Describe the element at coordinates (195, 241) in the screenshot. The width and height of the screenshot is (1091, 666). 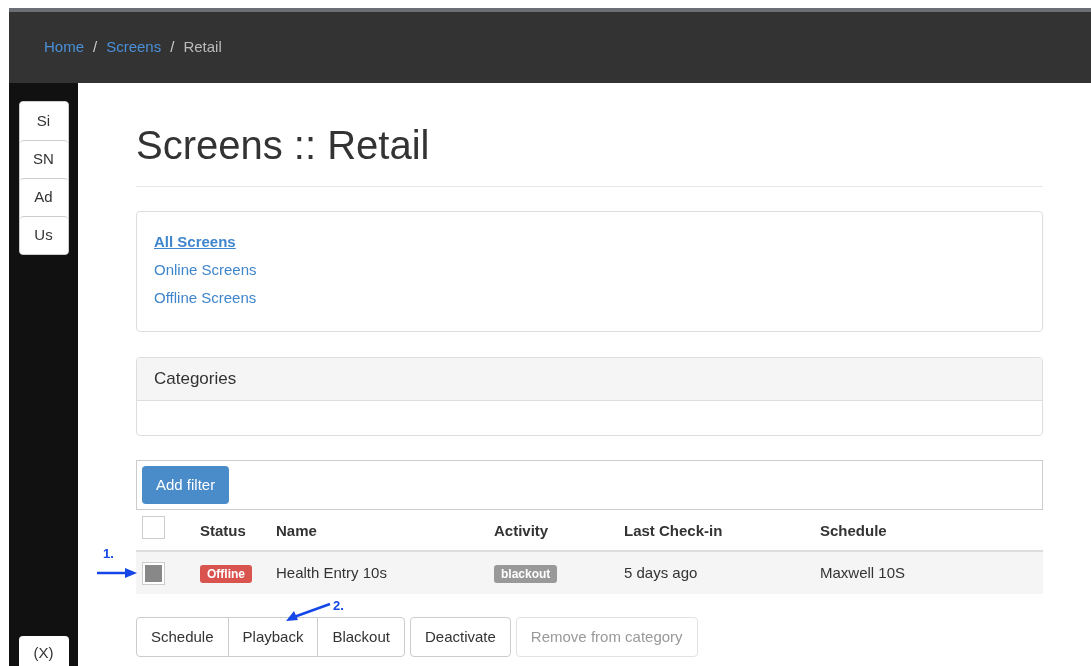
I see `filter-link: All Screens` at that location.